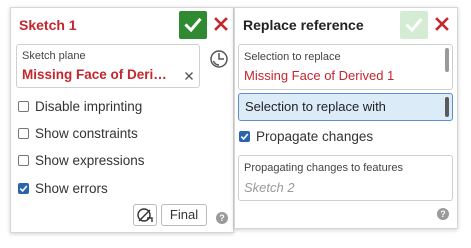  I want to click on selection-to-replace-with-field: Selection to replace with, so click(345, 107).